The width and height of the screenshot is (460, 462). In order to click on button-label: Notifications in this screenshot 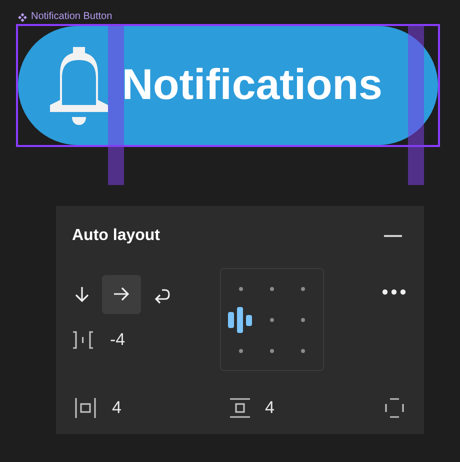, I will do `click(252, 85)`.